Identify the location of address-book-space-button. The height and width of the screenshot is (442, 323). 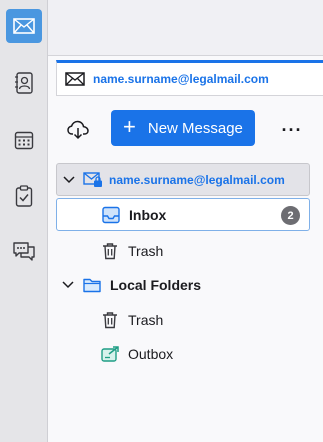
(24, 83).